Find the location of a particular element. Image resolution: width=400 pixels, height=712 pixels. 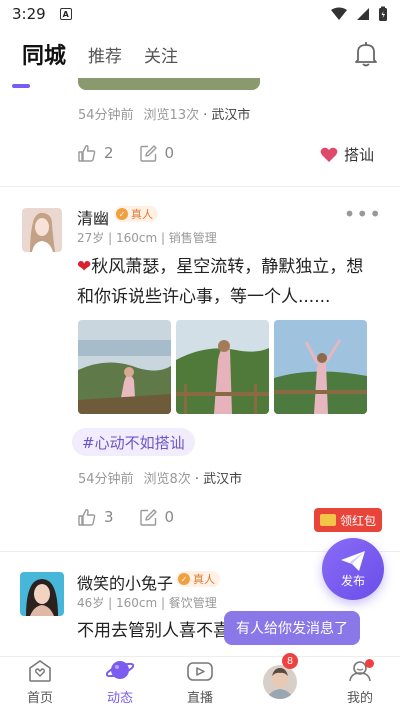

home-icon is located at coordinates (40, 671).